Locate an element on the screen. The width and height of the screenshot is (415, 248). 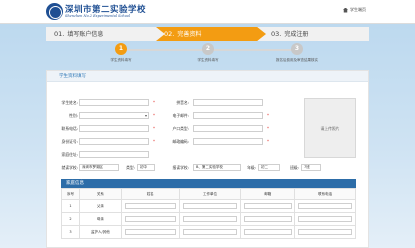
step-account-info: 01. 填写账户信息 is located at coordinates (78, 34).